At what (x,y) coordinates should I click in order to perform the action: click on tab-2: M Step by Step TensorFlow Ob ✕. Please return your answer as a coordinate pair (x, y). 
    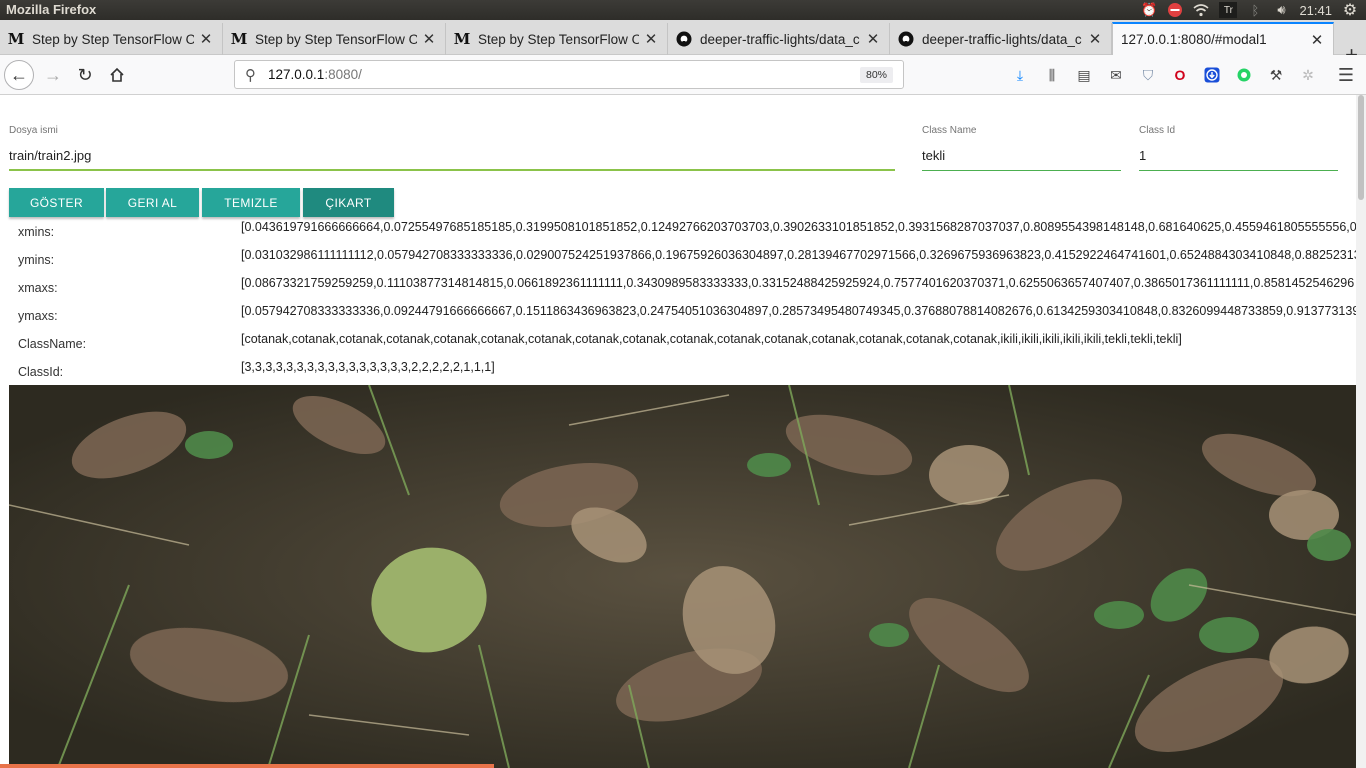
    Looking at the image, I should click on (334, 39).